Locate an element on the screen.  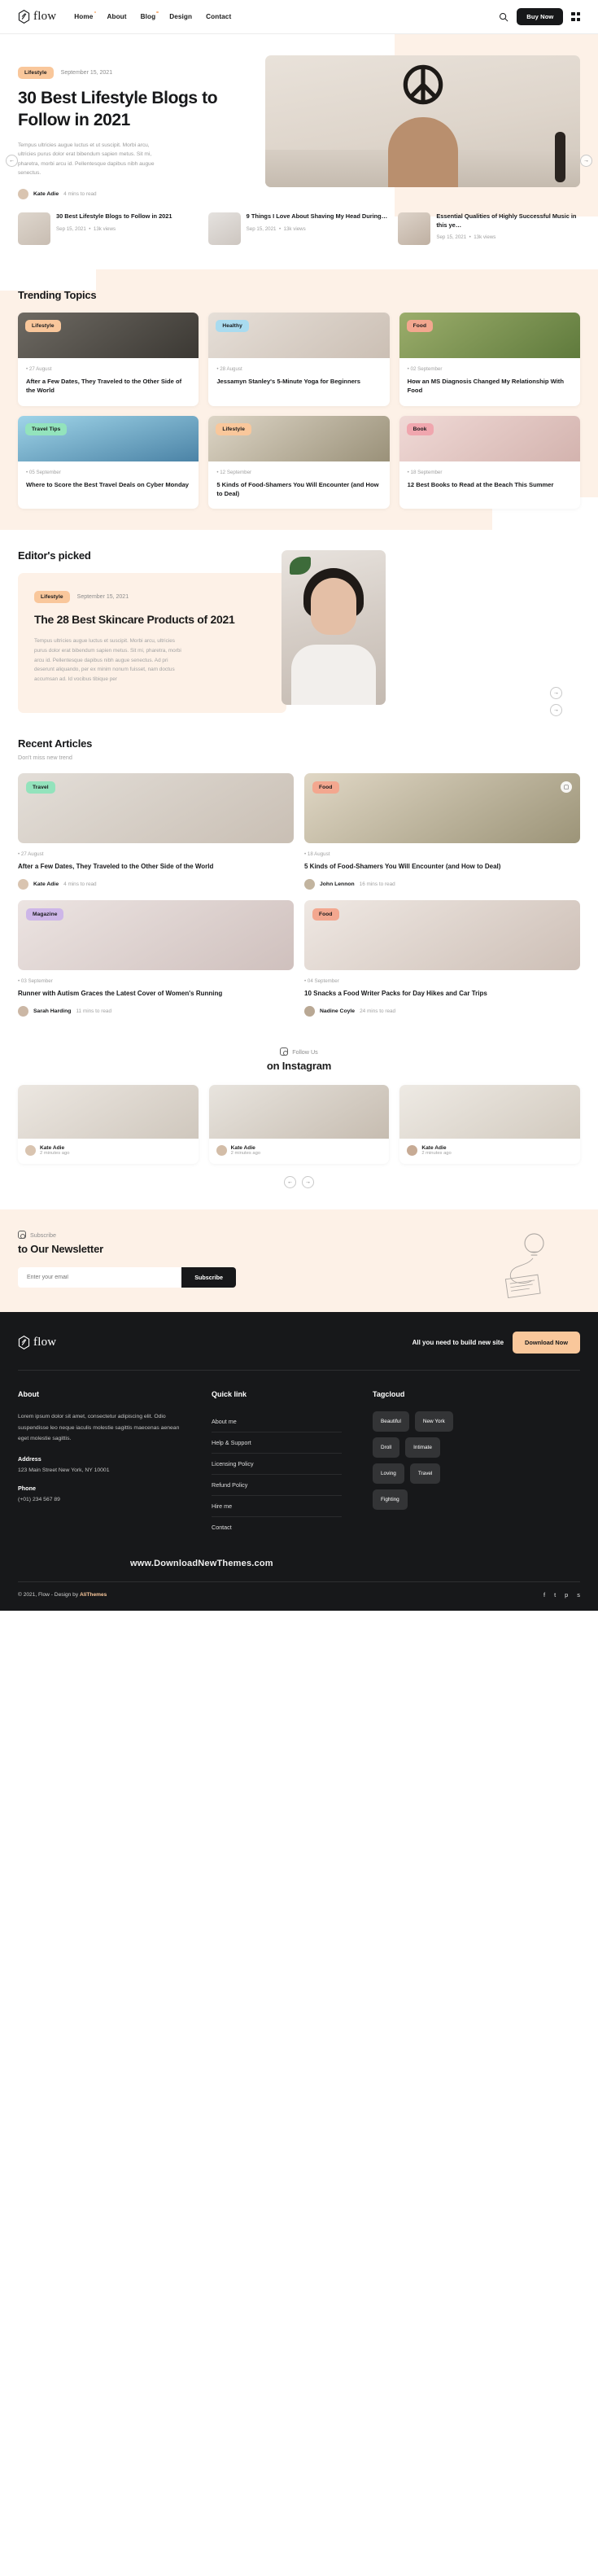
quicklink-hire-me: Hire me is located at coordinates (277, 1507).